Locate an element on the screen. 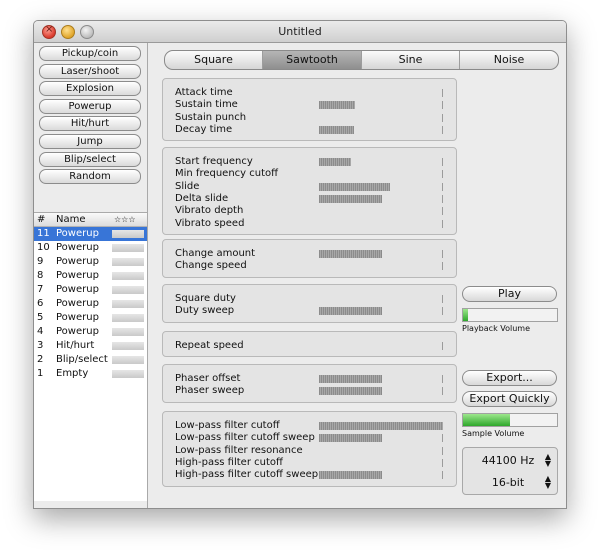  param-slider-center-tick is located at coordinates (381, 198).